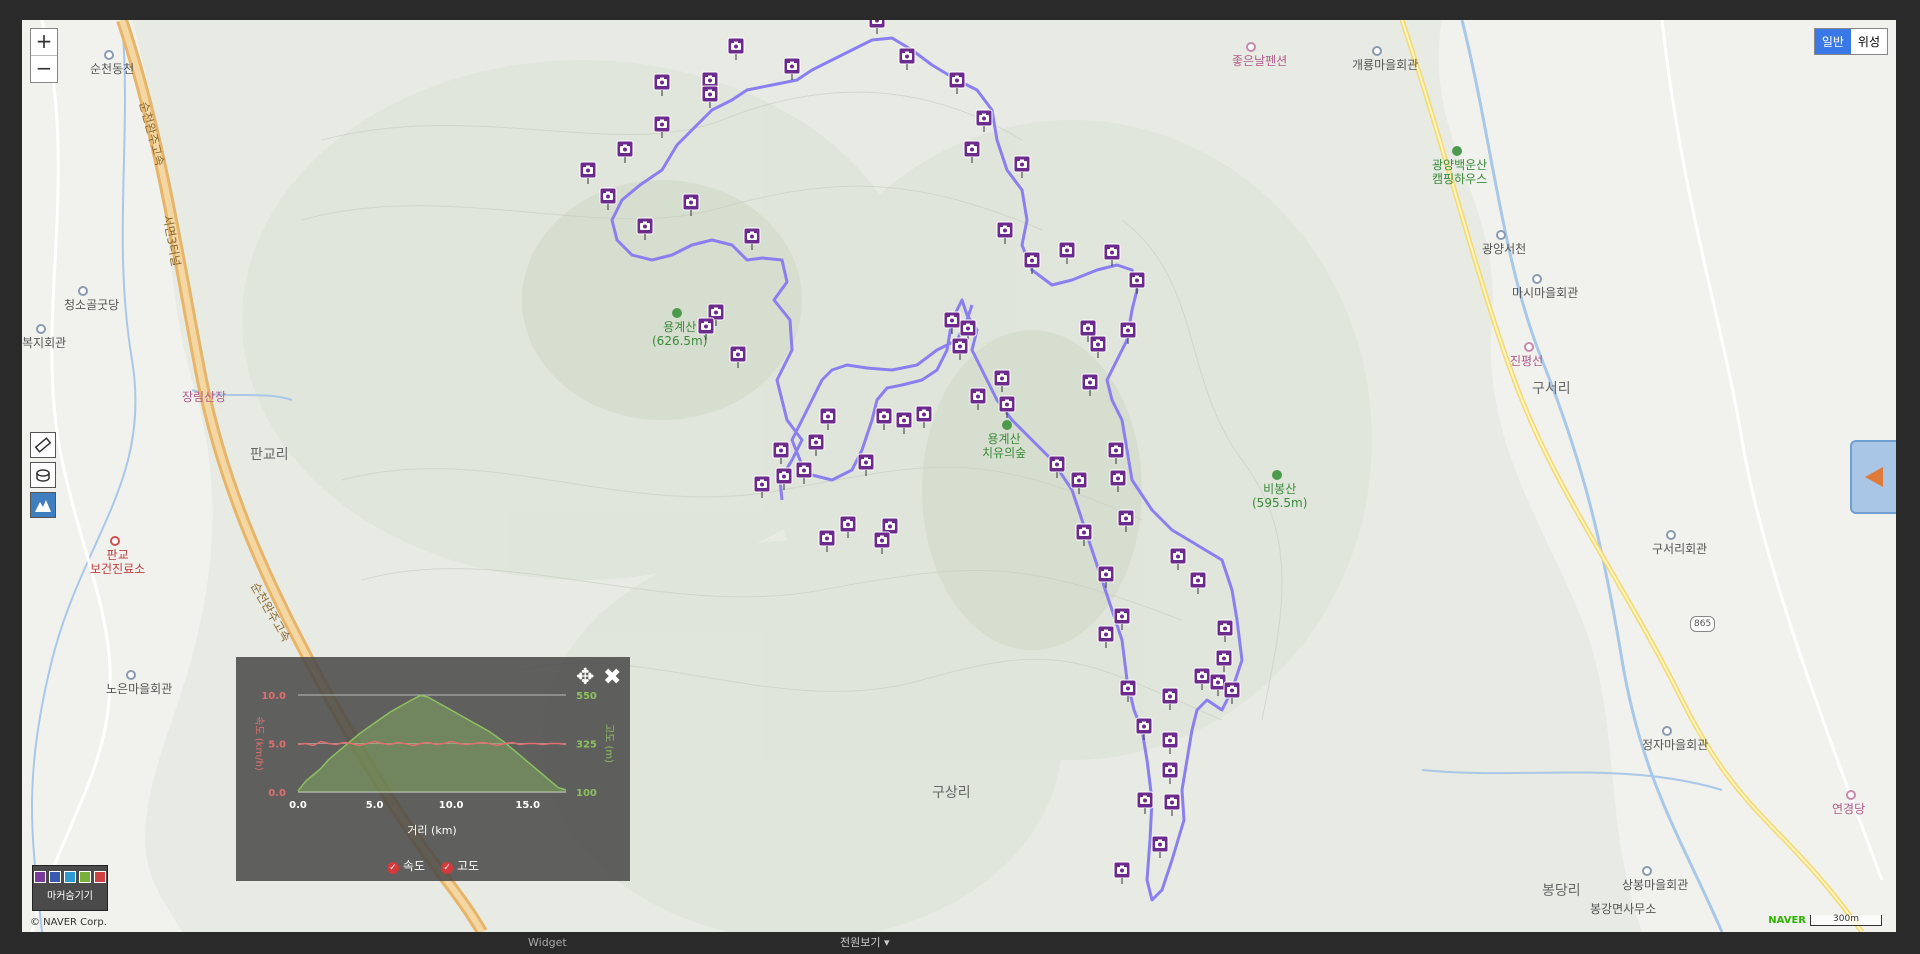 The width and height of the screenshot is (1920, 954). What do you see at coordinates (269, 455) in the screenshot?
I see `place-label: 판교리` at bounding box center [269, 455].